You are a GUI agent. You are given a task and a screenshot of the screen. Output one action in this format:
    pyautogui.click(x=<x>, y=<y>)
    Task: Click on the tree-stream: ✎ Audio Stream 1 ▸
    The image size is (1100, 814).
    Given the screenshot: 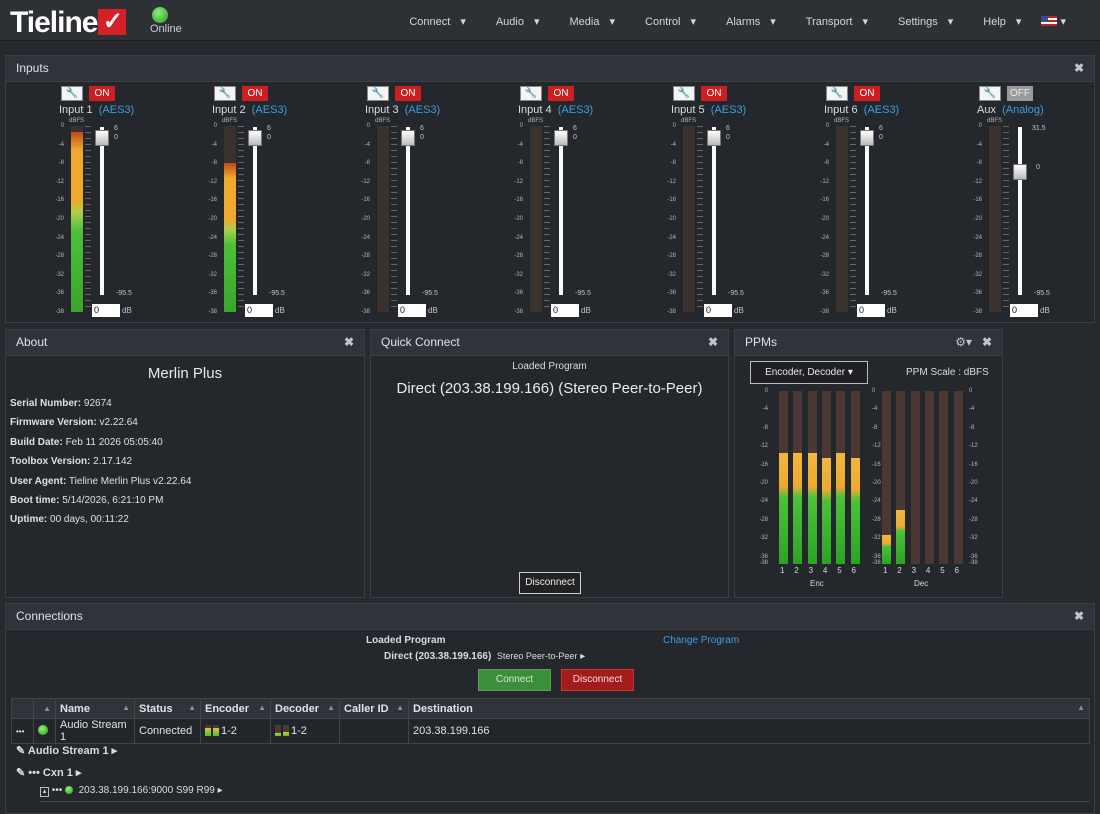 What is the action you would take?
    pyautogui.click(x=66, y=750)
    